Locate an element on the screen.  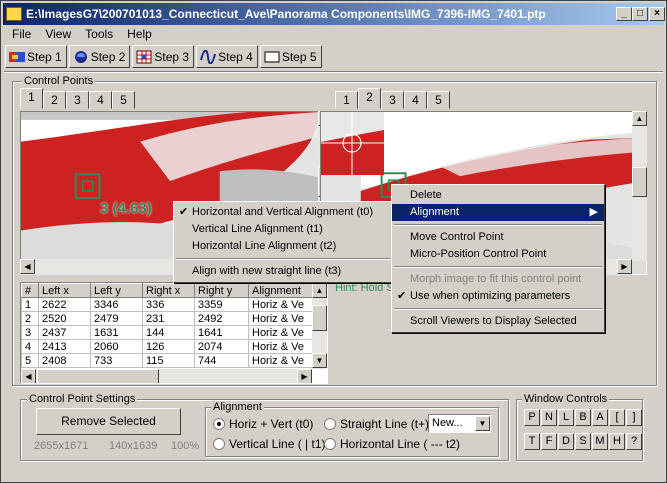
right-tab-2: 2 is located at coordinates (369, 98).